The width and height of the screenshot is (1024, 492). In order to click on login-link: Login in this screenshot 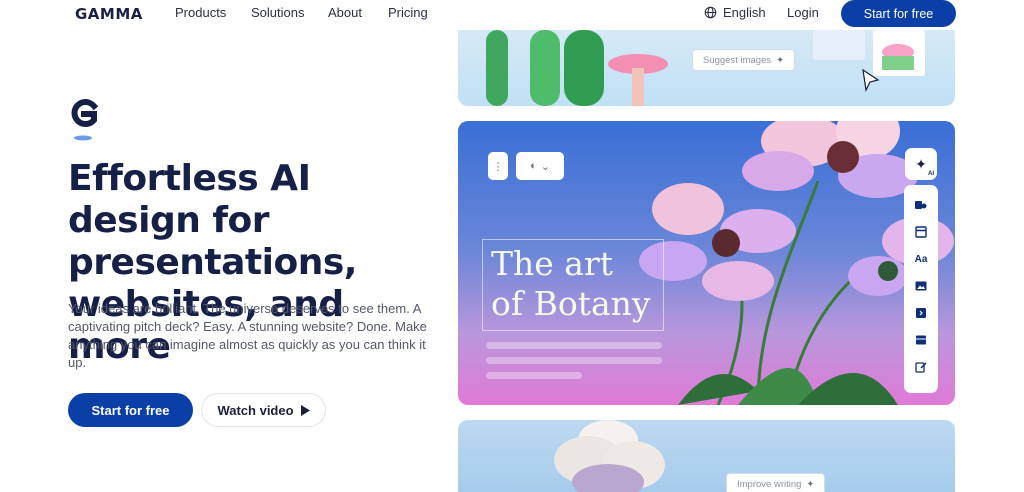, I will do `click(803, 12)`.